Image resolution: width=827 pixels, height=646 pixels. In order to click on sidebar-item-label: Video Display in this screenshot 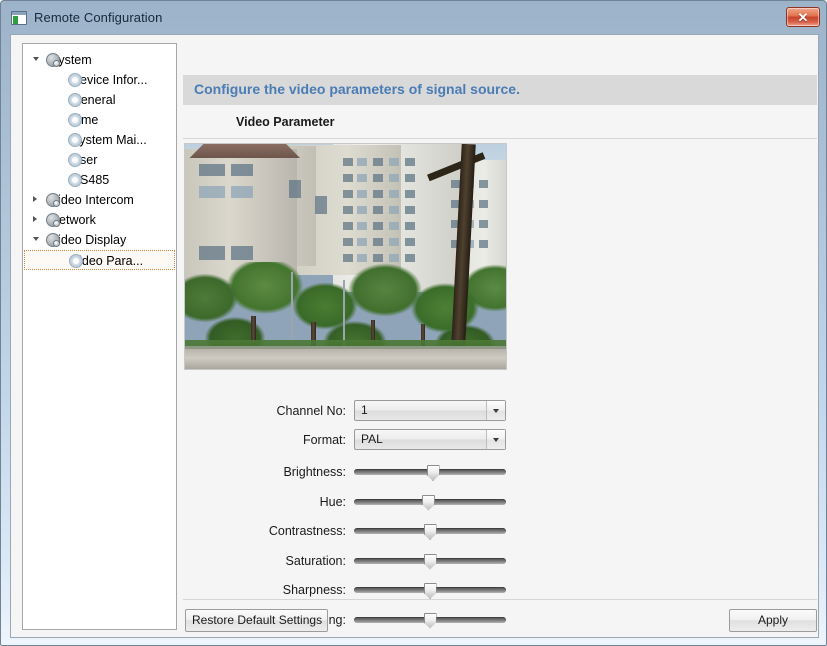, I will do `click(88, 240)`.